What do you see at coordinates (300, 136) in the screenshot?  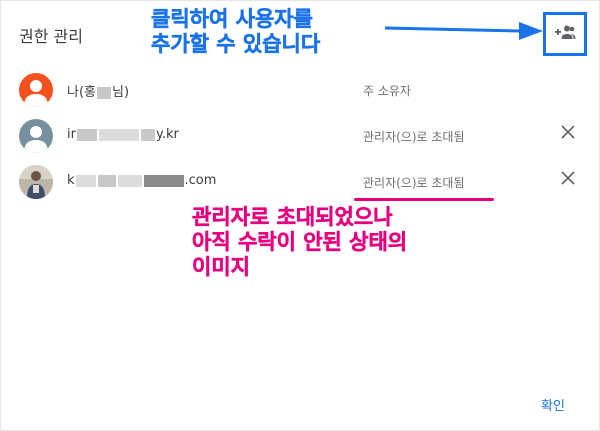 I see `member-row-invited-1: ir y.kr 관리자(으)로 초대됨` at bounding box center [300, 136].